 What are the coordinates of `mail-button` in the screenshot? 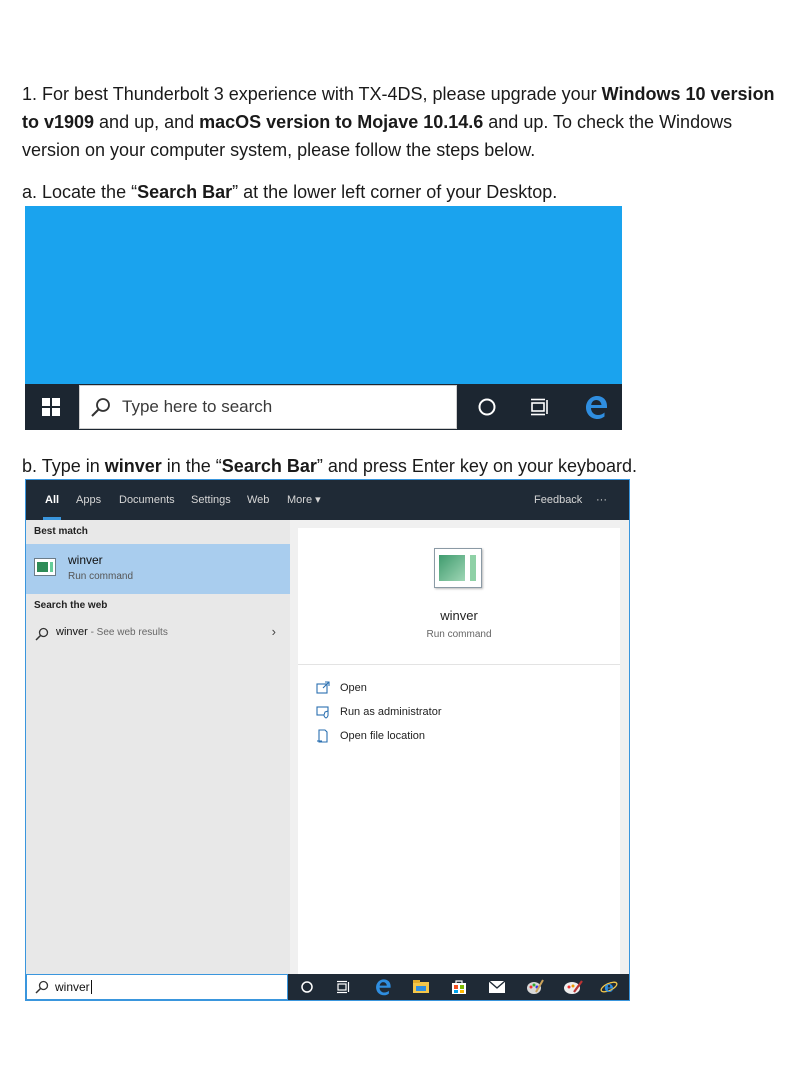 It's located at (497, 987).